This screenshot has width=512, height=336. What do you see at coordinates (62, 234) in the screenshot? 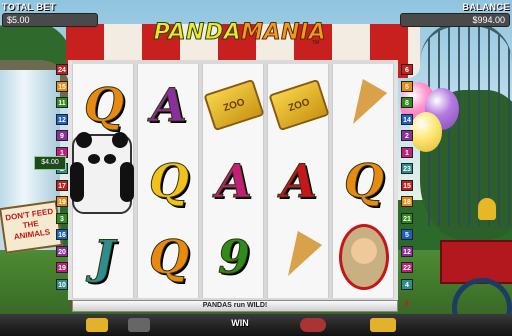
I see `payline-number: 16` at bounding box center [62, 234].